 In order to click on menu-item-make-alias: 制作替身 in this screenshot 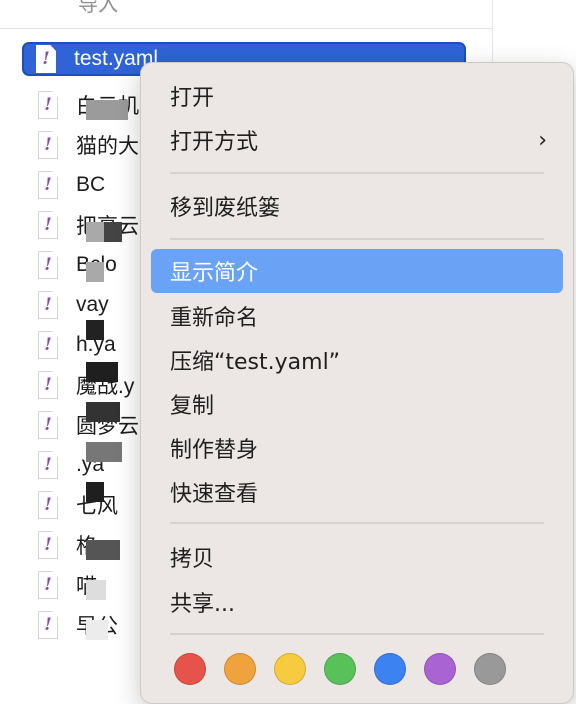, I will do `click(357, 448)`.